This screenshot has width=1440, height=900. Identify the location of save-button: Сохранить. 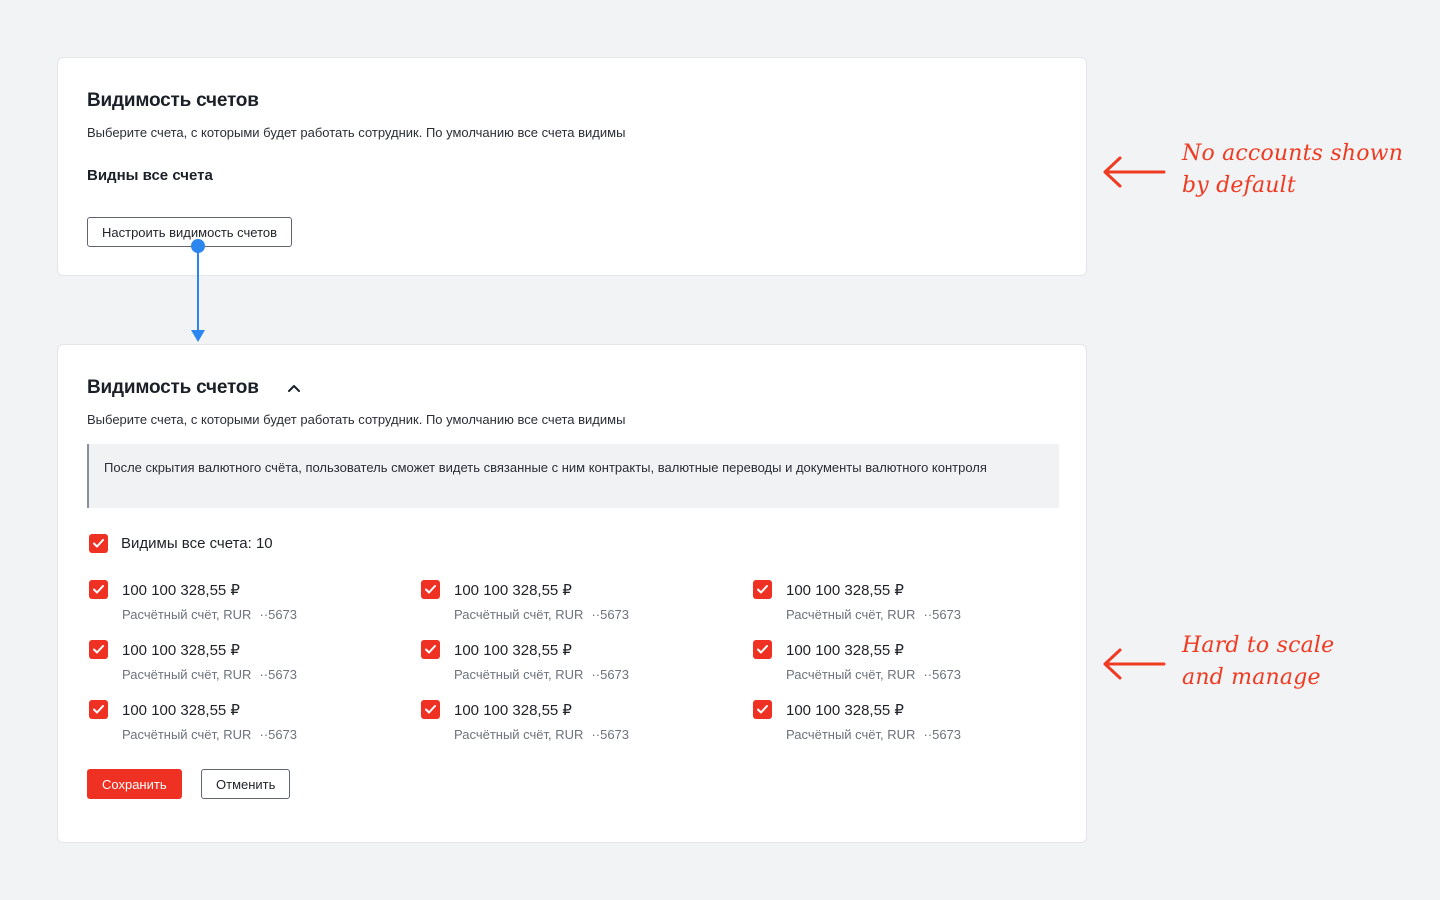
(134, 784).